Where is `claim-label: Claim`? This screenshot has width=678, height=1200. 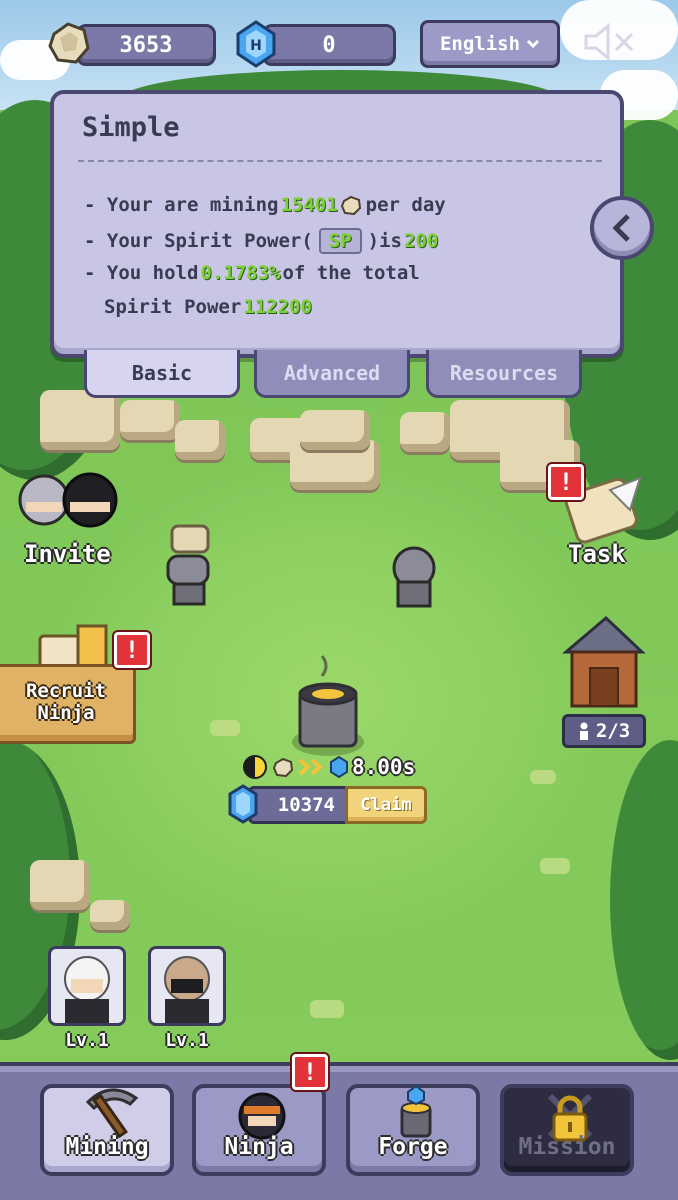
claim-label: Claim is located at coordinates (386, 805).